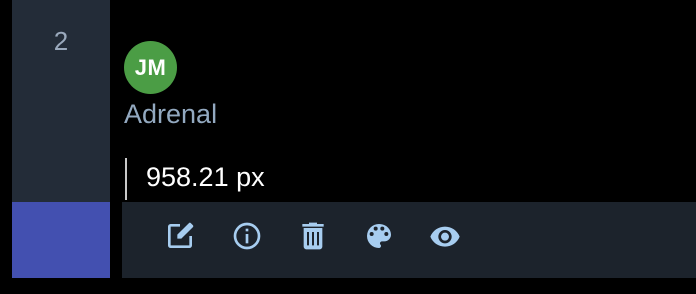  Describe the element at coordinates (61, 101) in the screenshot. I see `row-number-column: 2` at that location.